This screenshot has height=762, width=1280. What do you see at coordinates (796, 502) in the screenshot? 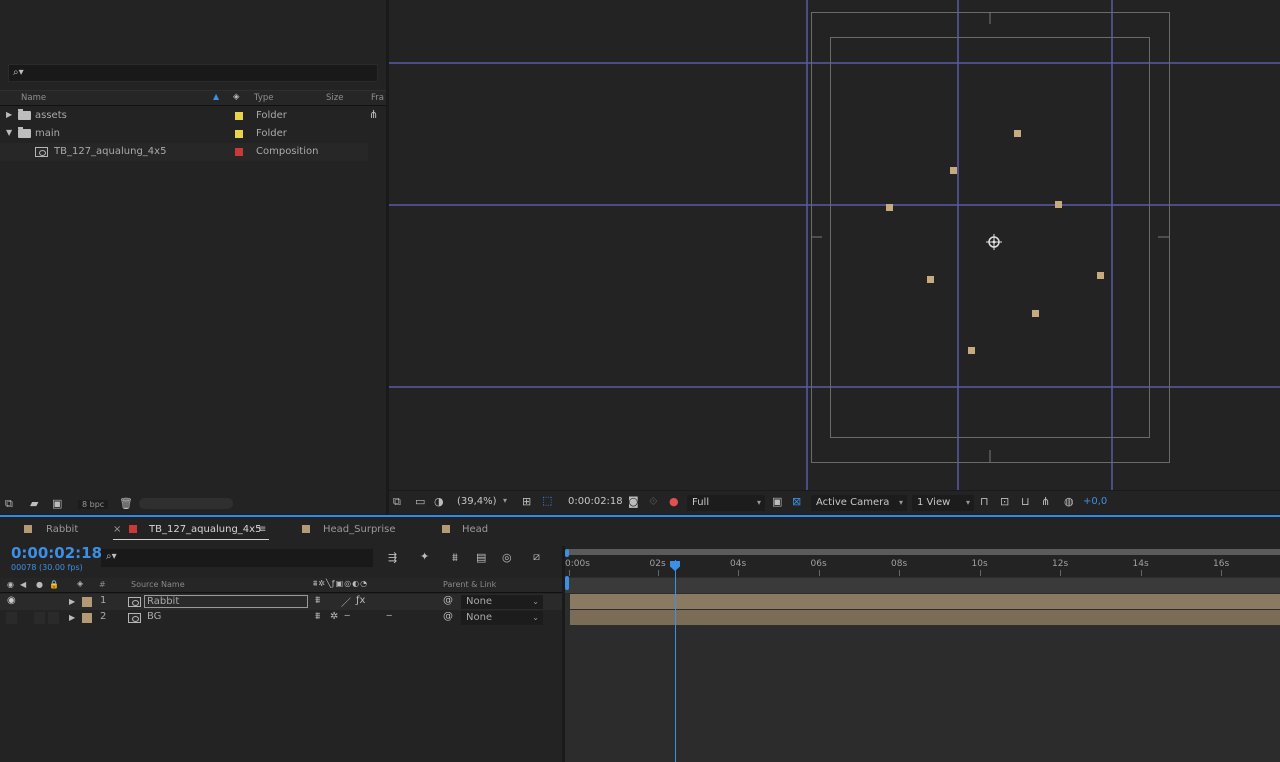
I see `transparency-grid-icon: ⊠` at bounding box center [796, 502].